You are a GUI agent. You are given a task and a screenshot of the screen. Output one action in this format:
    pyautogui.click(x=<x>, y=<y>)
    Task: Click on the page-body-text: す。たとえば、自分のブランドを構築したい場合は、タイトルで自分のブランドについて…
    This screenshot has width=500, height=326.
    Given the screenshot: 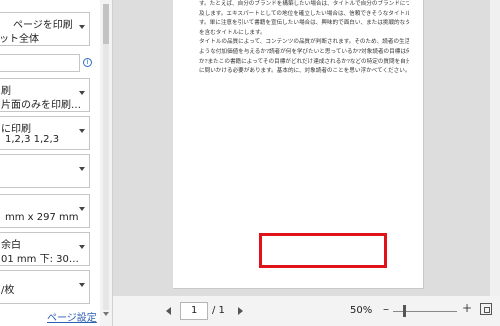 What is the action you would take?
    pyautogui.click(x=304, y=38)
    